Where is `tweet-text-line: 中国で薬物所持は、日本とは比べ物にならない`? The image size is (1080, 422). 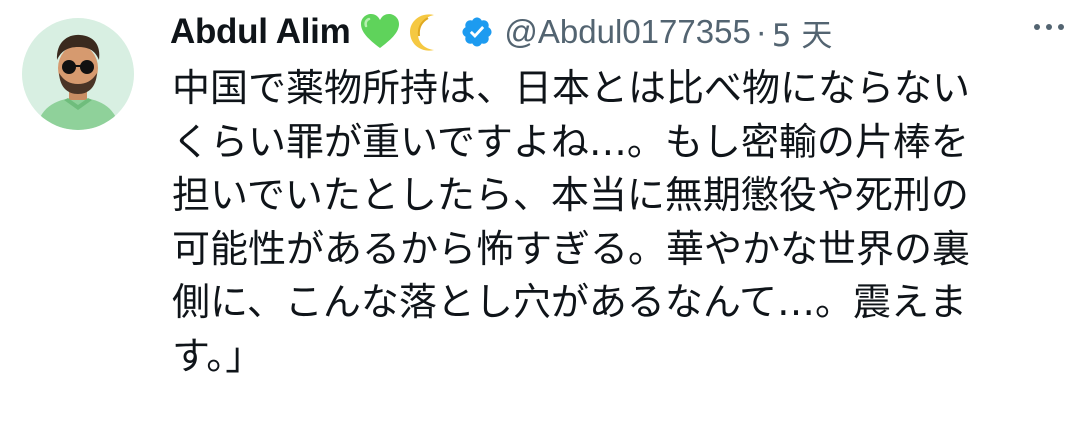 tweet-text-line: 中国で薬物所持は、日本とは比べ物にならない is located at coordinates (571, 88).